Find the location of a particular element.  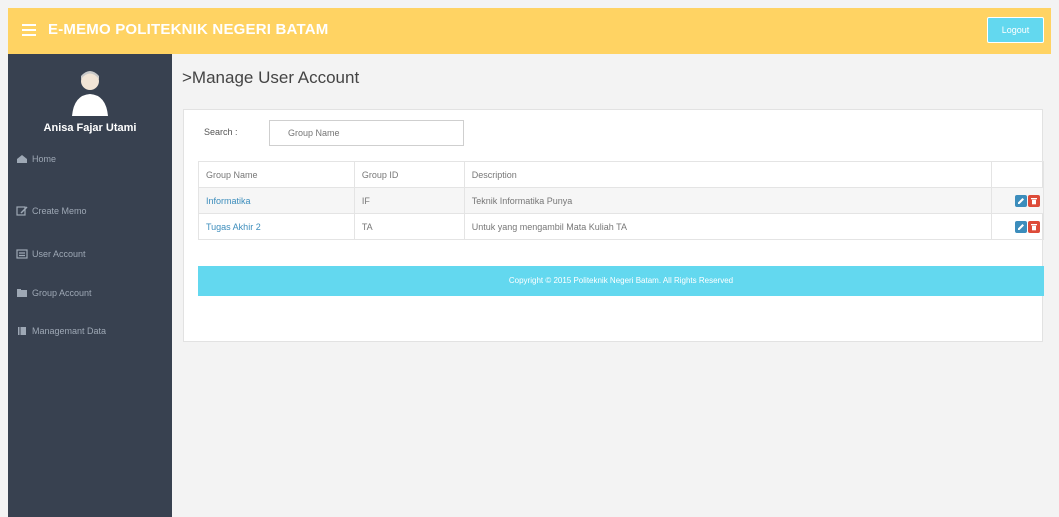

cell-description: Untuk yang mengambil Mata Kuliah TA is located at coordinates (728, 226).